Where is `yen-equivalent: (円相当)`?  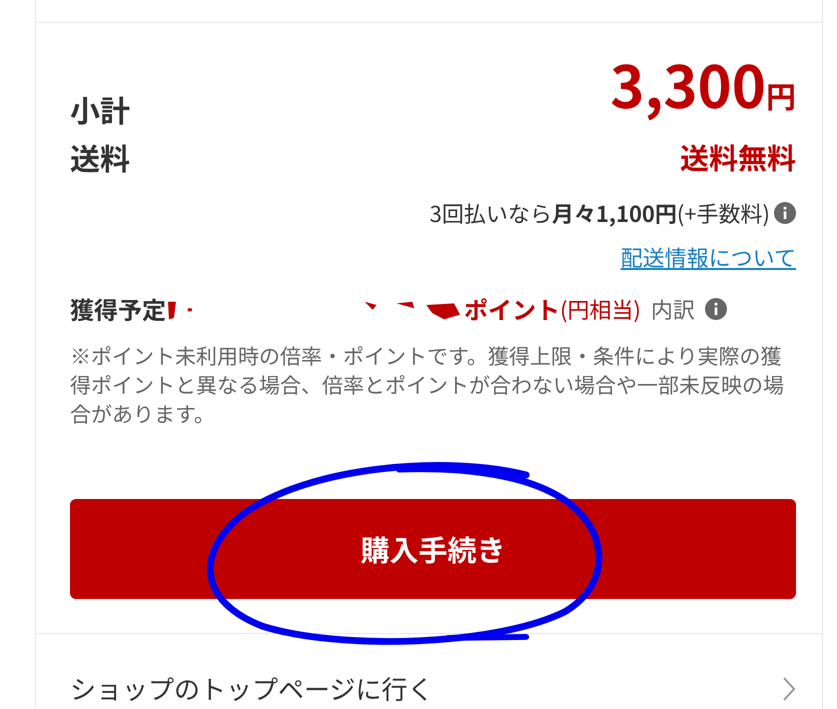
yen-equivalent: (円相当) is located at coordinates (600, 308).